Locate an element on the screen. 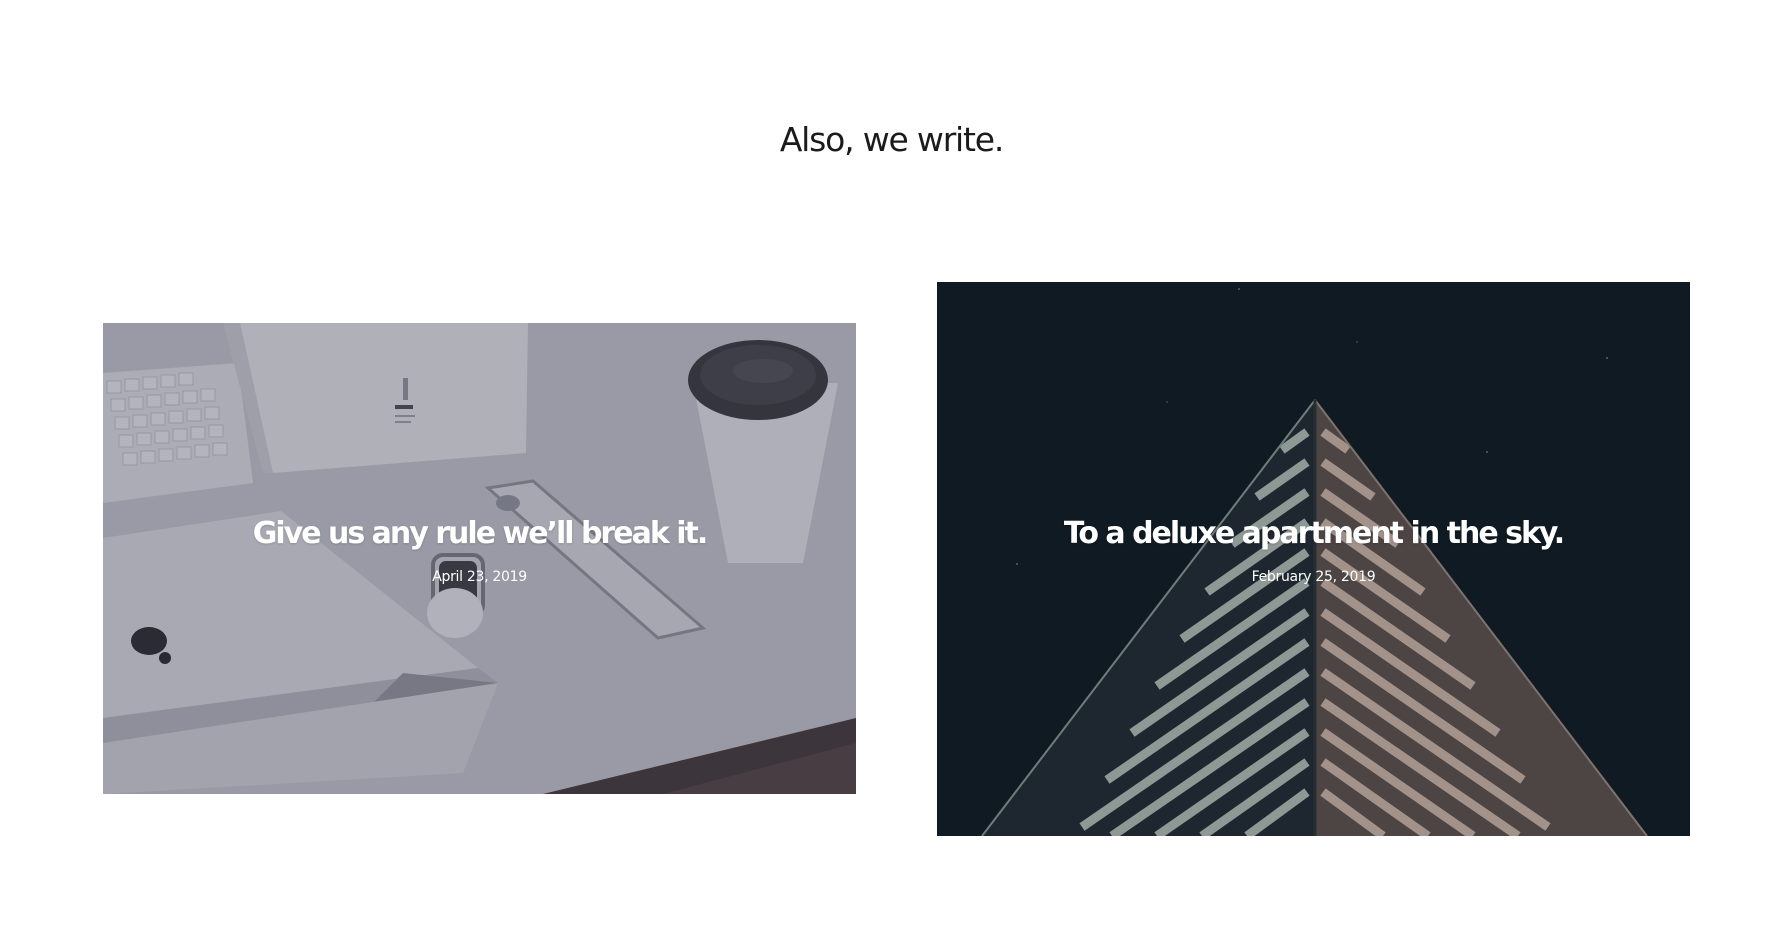 The height and width of the screenshot is (951, 1783). post-date: February 25, 2019 is located at coordinates (1313, 577).